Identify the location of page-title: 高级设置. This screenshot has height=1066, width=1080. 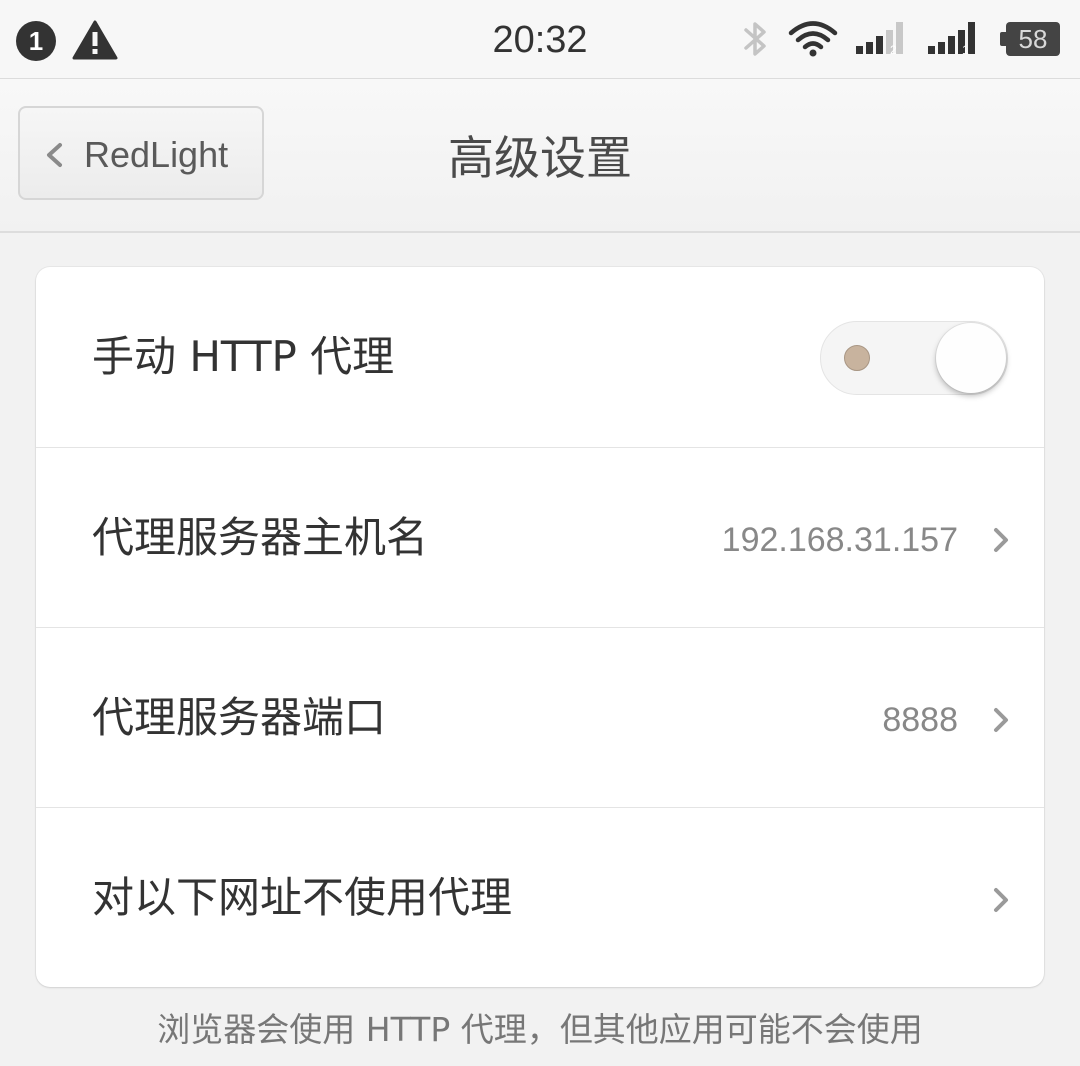
(540, 158).